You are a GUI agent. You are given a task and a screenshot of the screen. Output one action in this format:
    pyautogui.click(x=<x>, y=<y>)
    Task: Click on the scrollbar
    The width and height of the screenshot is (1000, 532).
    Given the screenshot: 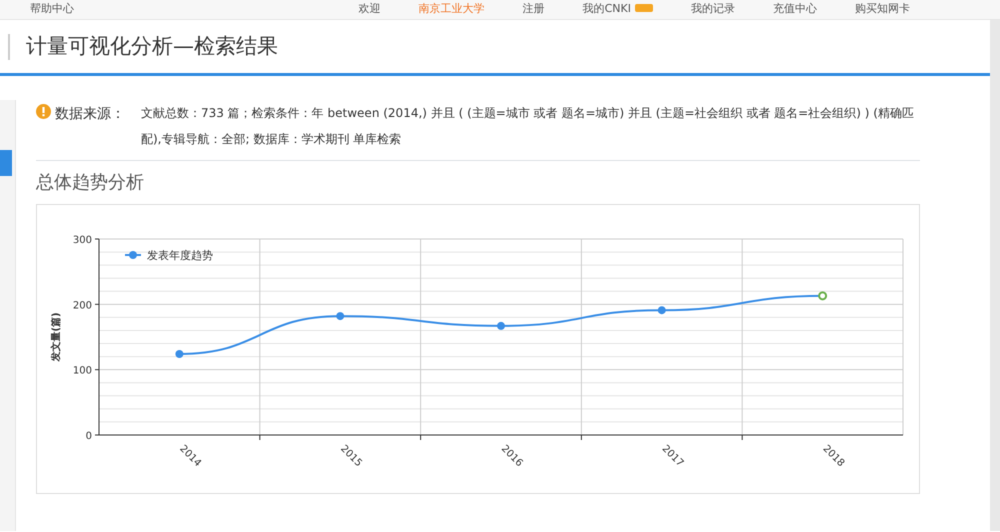 What is the action you would take?
    pyautogui.click(x=995, y=275)
    